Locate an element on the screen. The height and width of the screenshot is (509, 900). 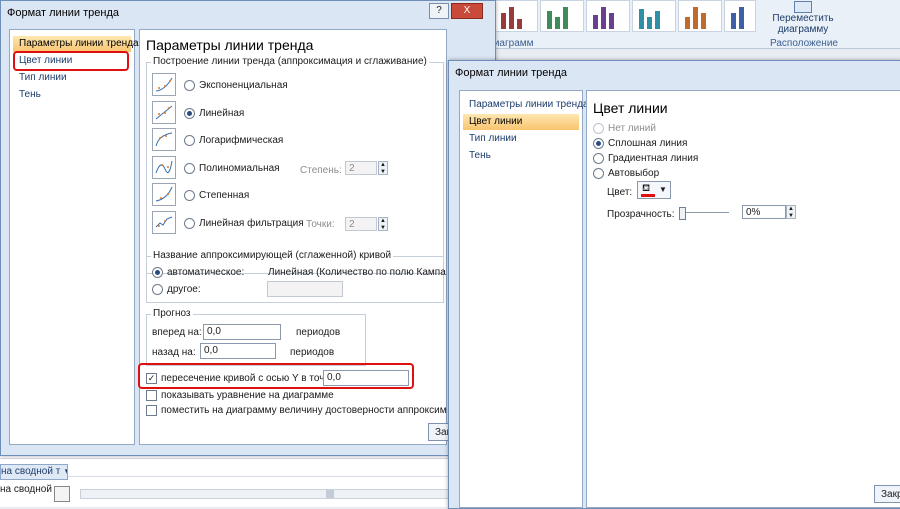
move-chart-label: Переместить диаграмму is located at coordinates (803, 24).